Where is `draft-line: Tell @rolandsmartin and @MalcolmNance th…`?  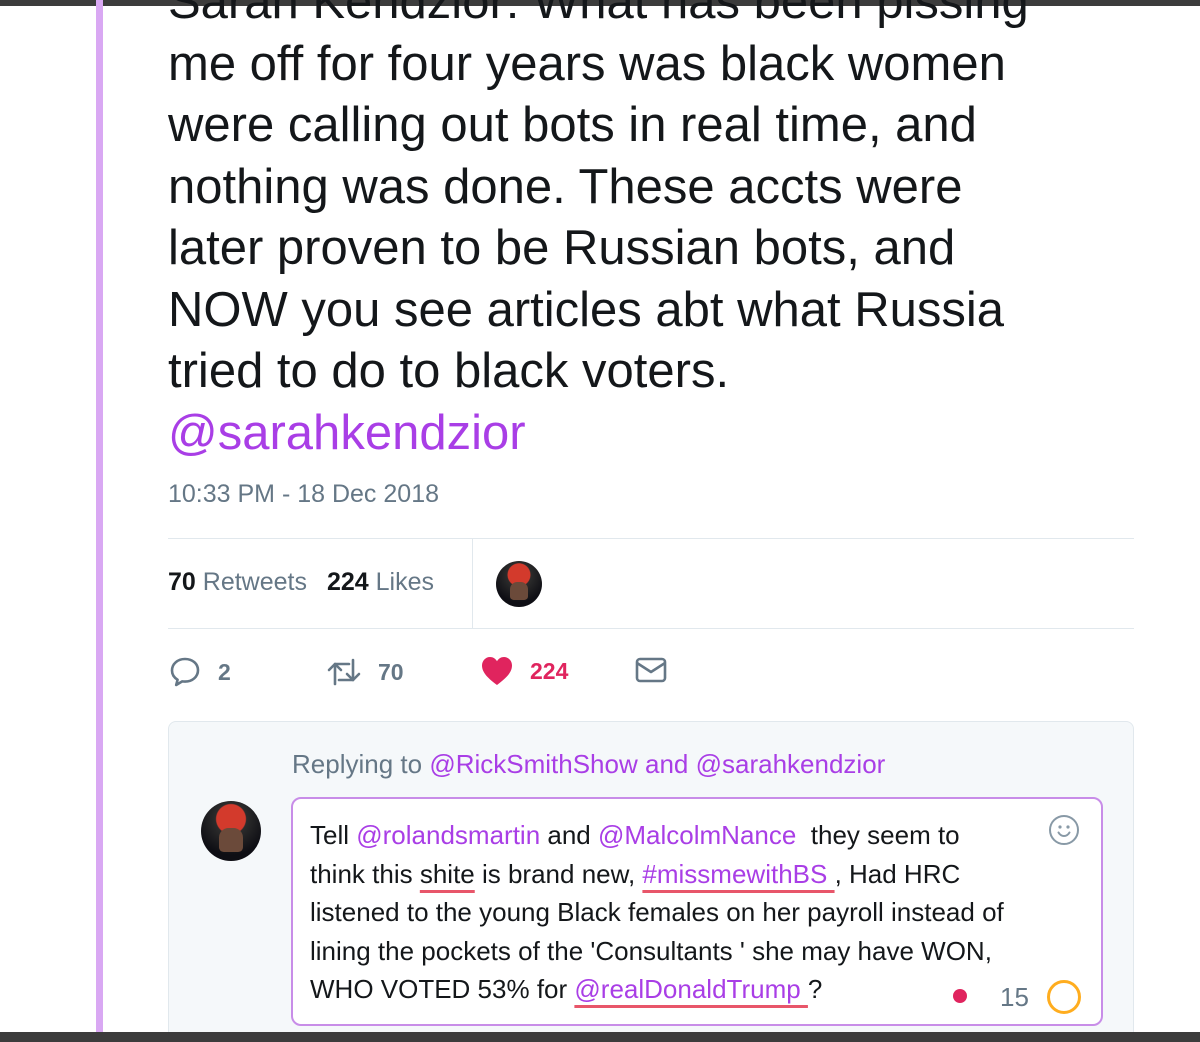
draft-line: Tell @rolandsmartin and @MalcolmNance th… is located at coordinates (690, 835).